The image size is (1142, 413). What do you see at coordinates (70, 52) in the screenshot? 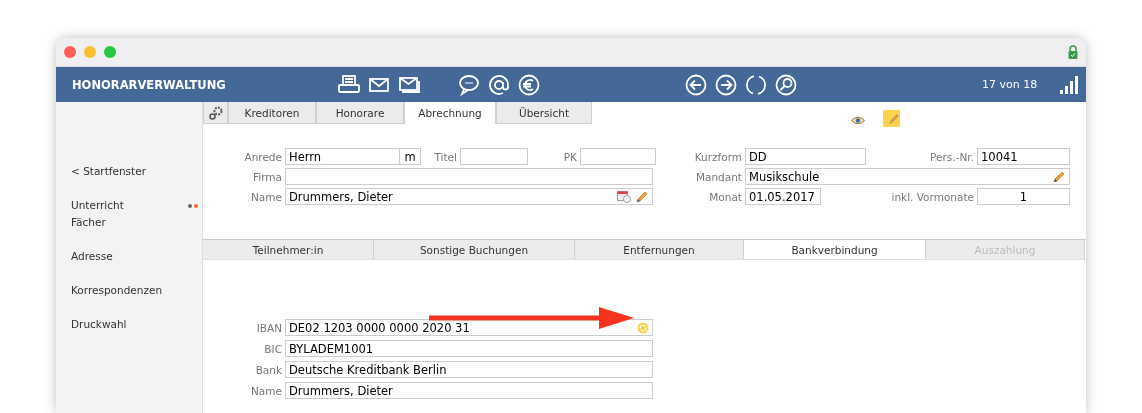
I see `close-button` at bounding box center [70, 52].